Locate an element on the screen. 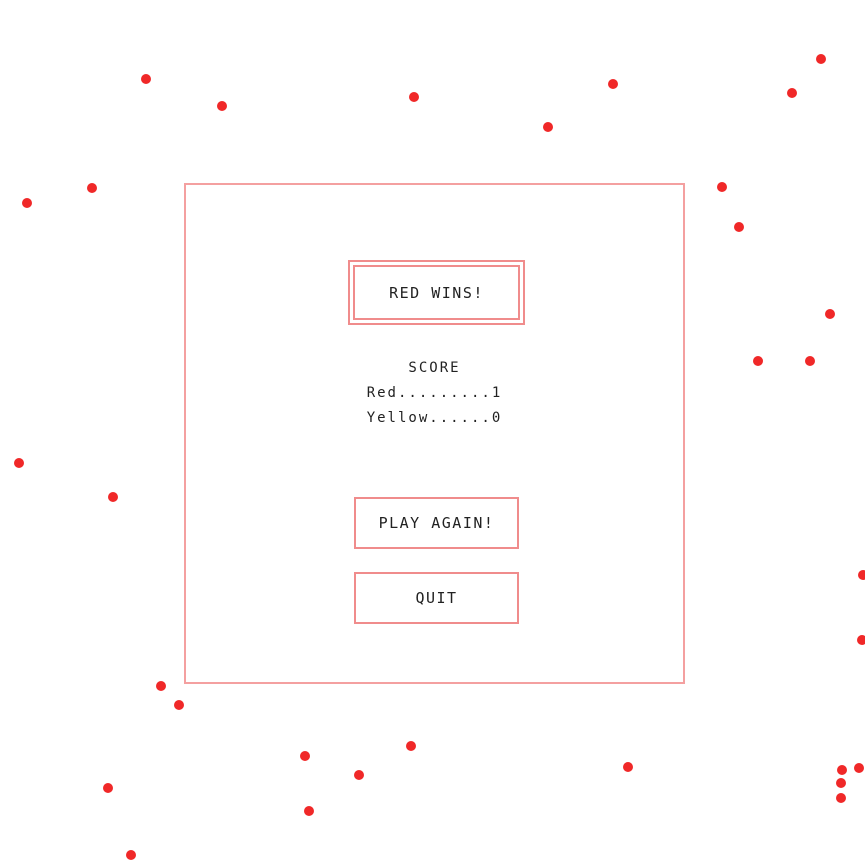 The width and height of the screenshot is (865, 863). winner-banner: RED WINS! is located at coordinates (436, 292).